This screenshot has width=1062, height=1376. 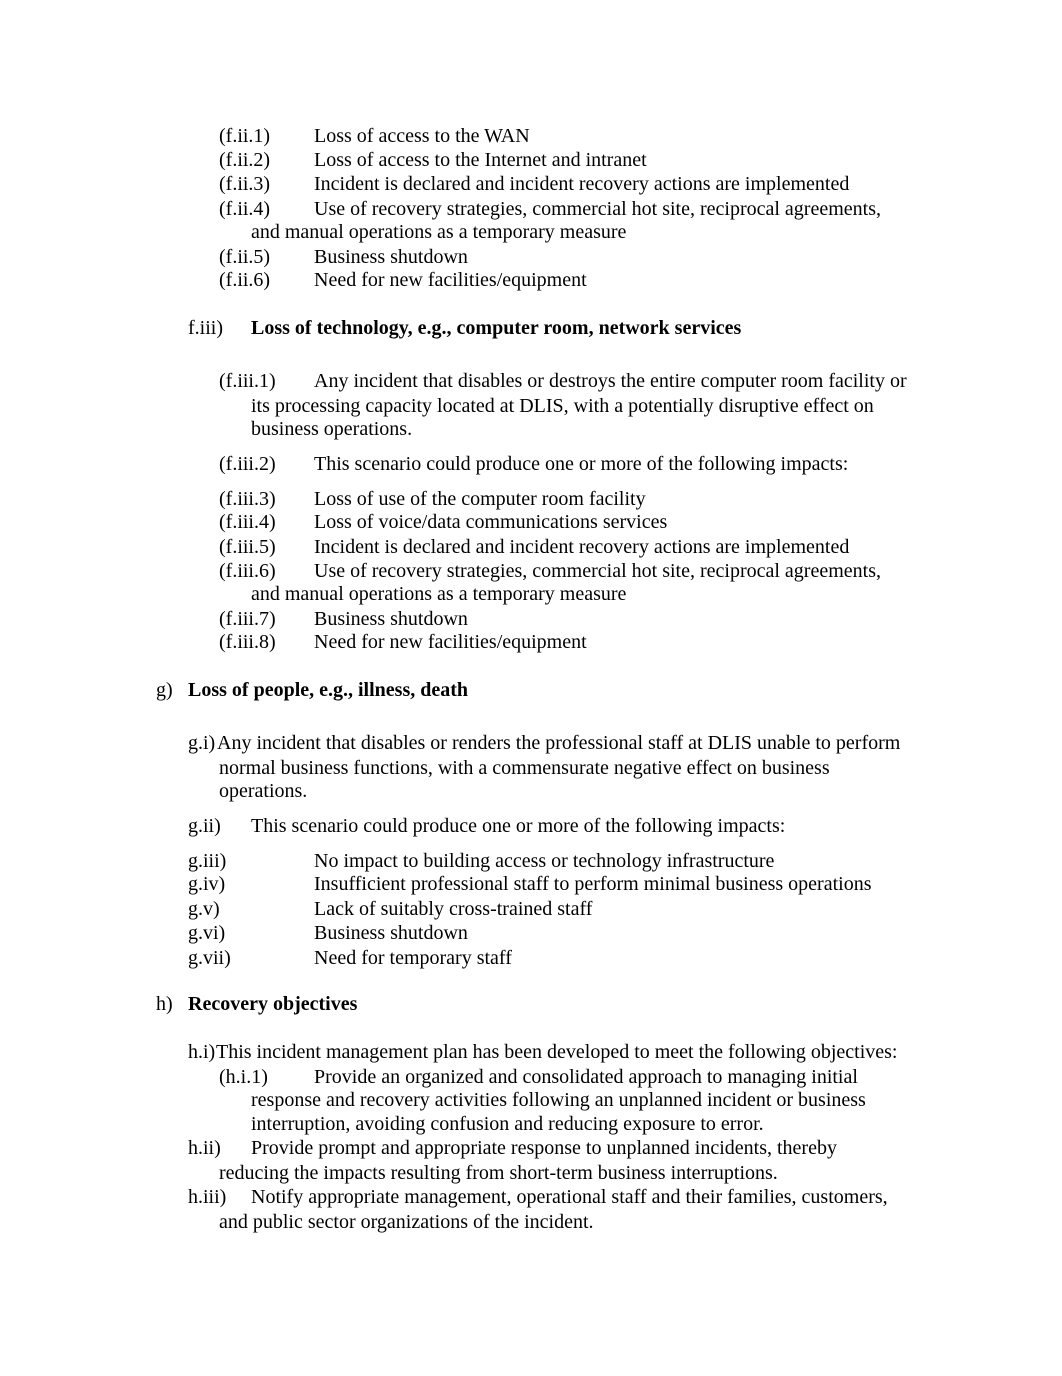 What do you see at coordinates (204, 826) in the screenshot?
I see `item-number: g.ii)` at bounding box center [204, 826].